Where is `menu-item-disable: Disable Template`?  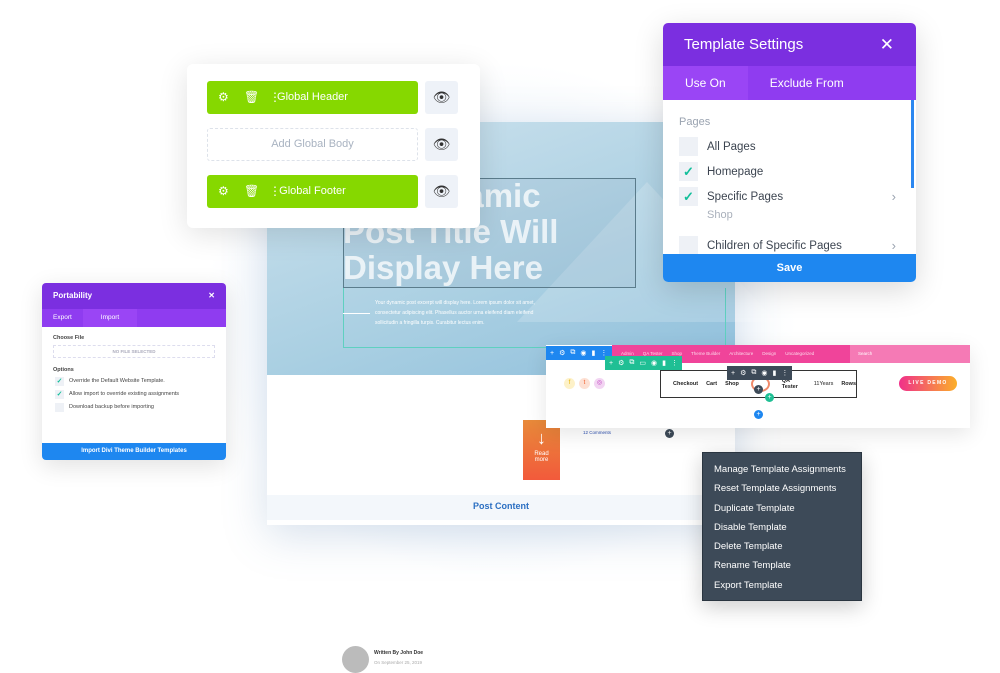
menu-item-disable: Disable Template is located at coordinates (787, 527).